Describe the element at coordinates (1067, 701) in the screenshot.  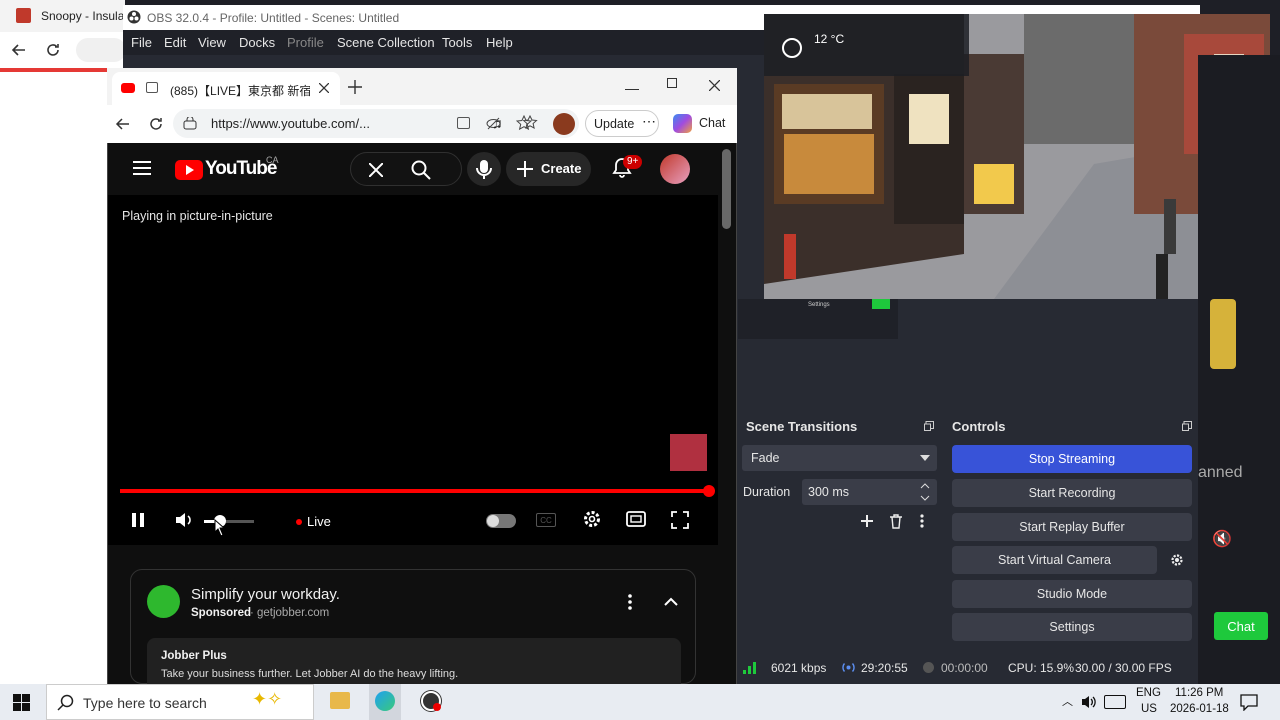
I see `show-hidden-icons-chevron-icon: ︿` at that location.